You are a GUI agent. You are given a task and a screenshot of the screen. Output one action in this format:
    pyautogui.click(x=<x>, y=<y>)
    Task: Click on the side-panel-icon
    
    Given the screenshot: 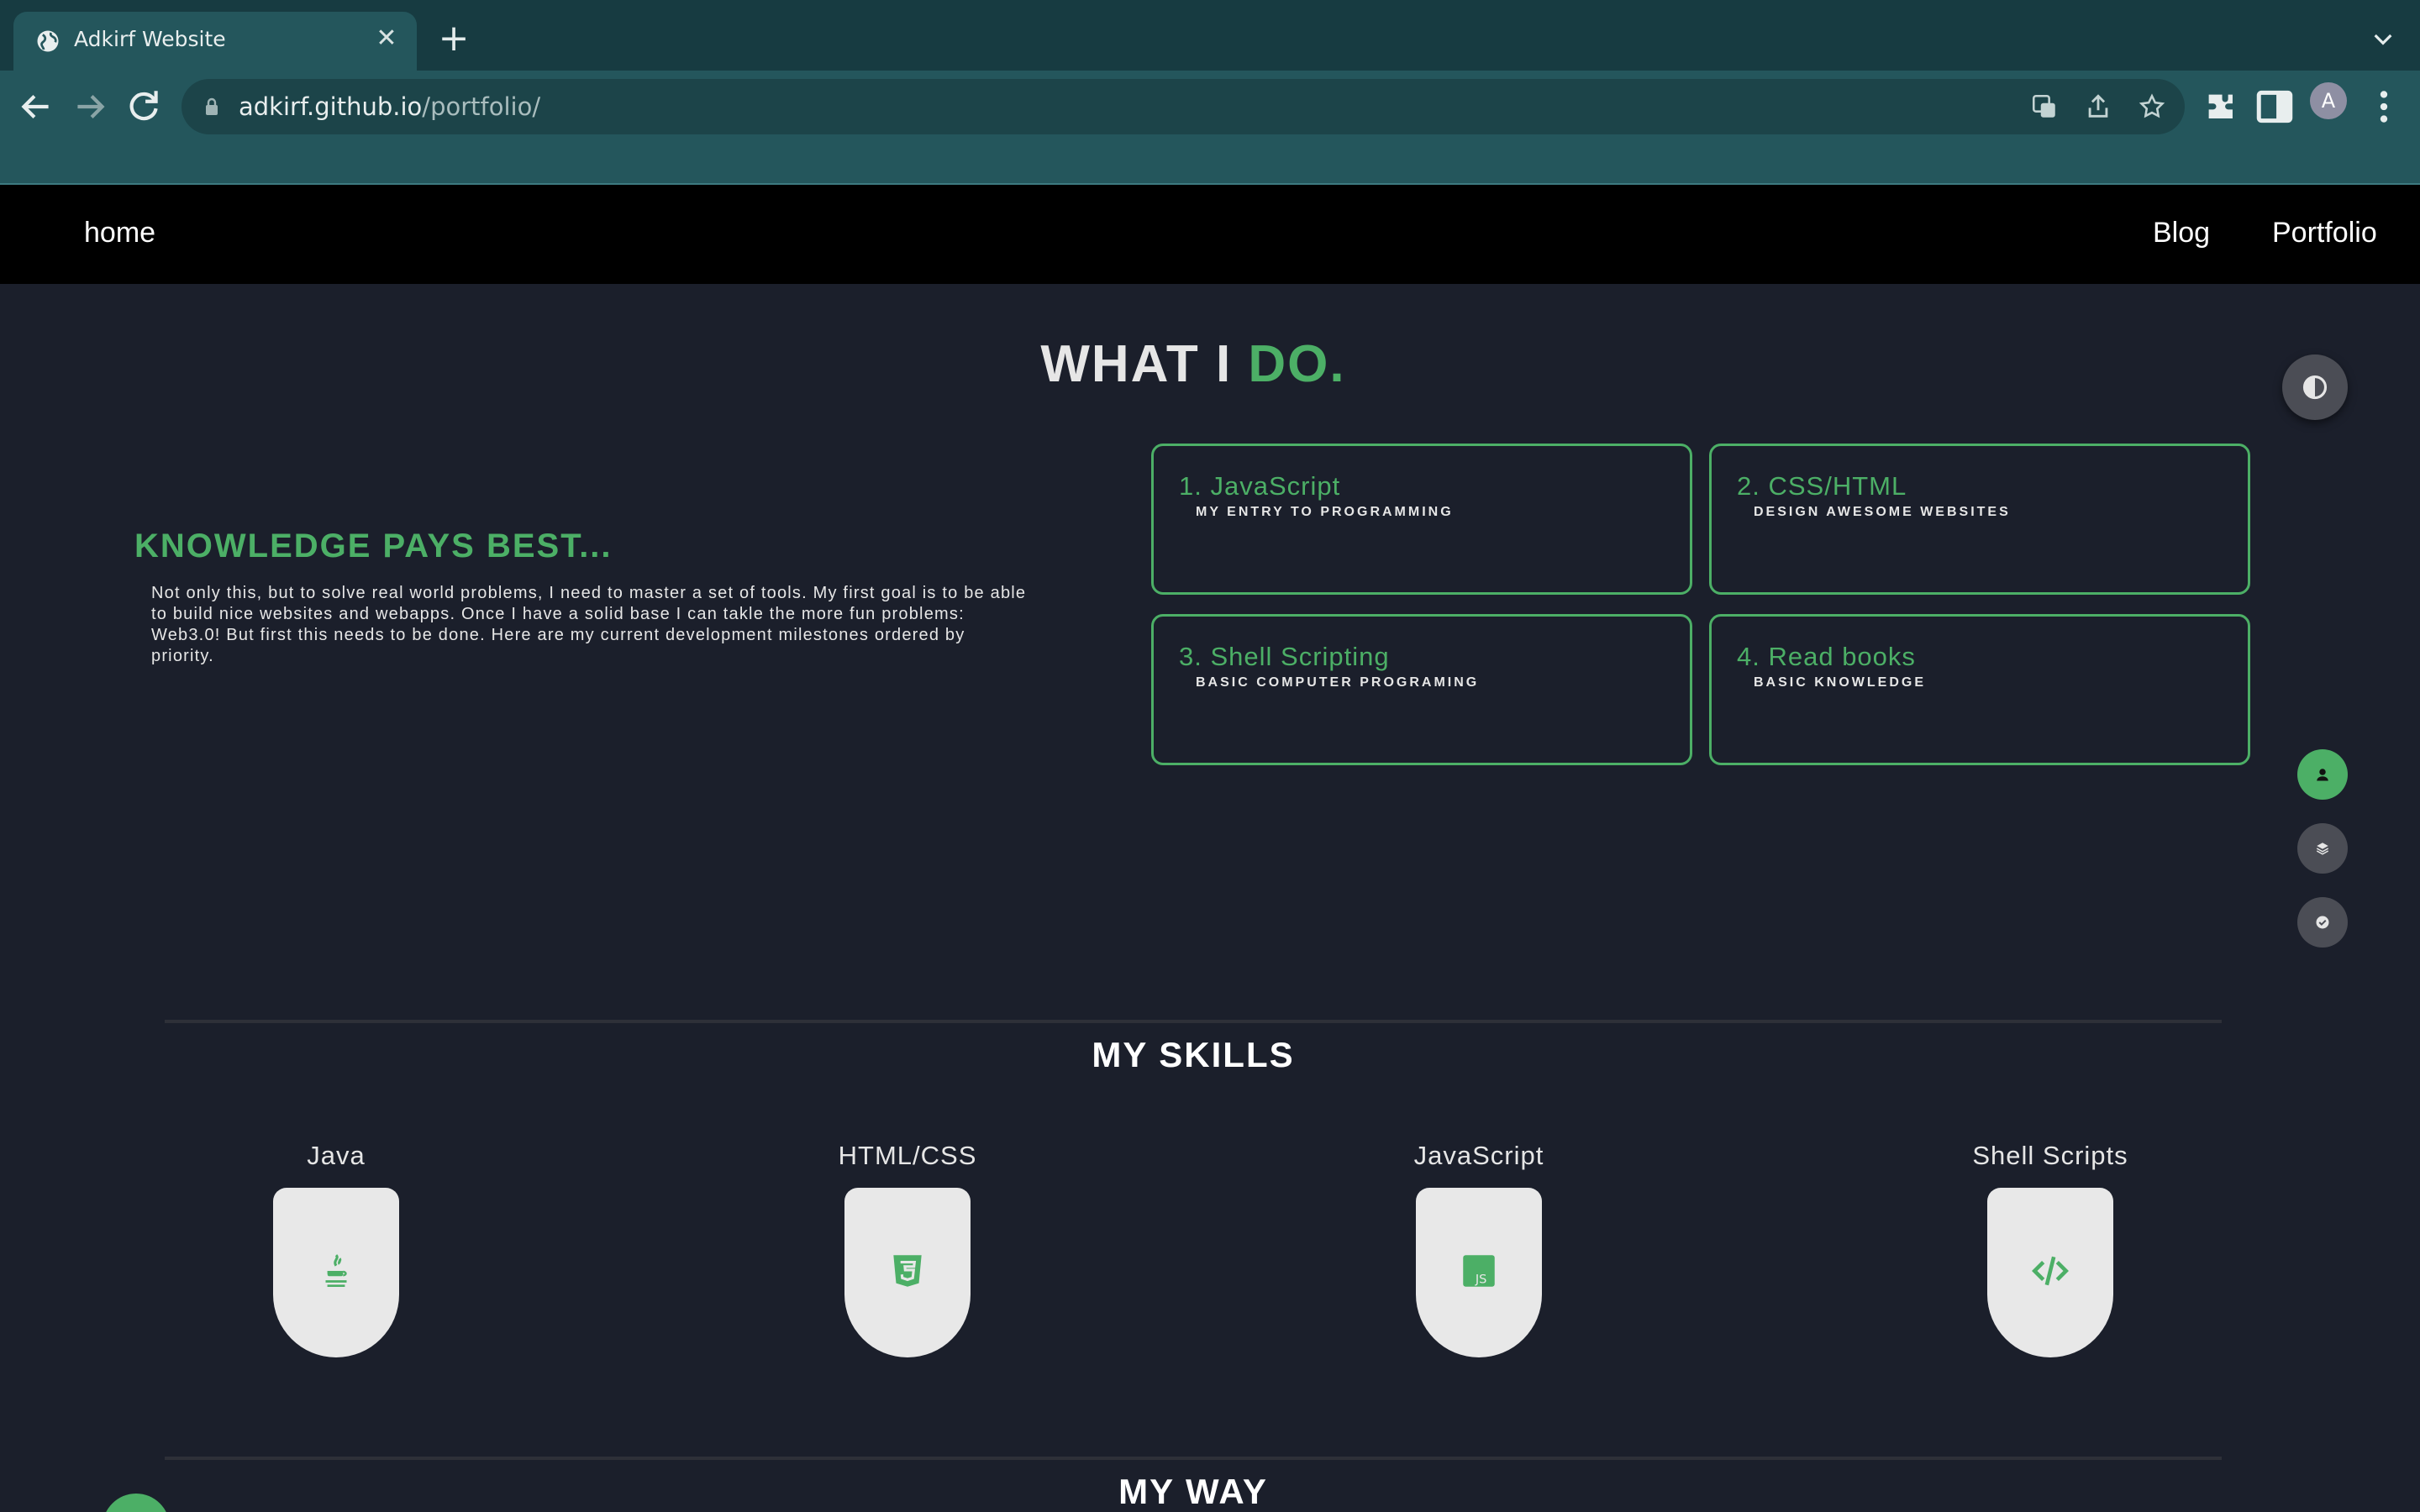 What is the action you would take?
    pyautogui.click(x=2275, y=107)
    